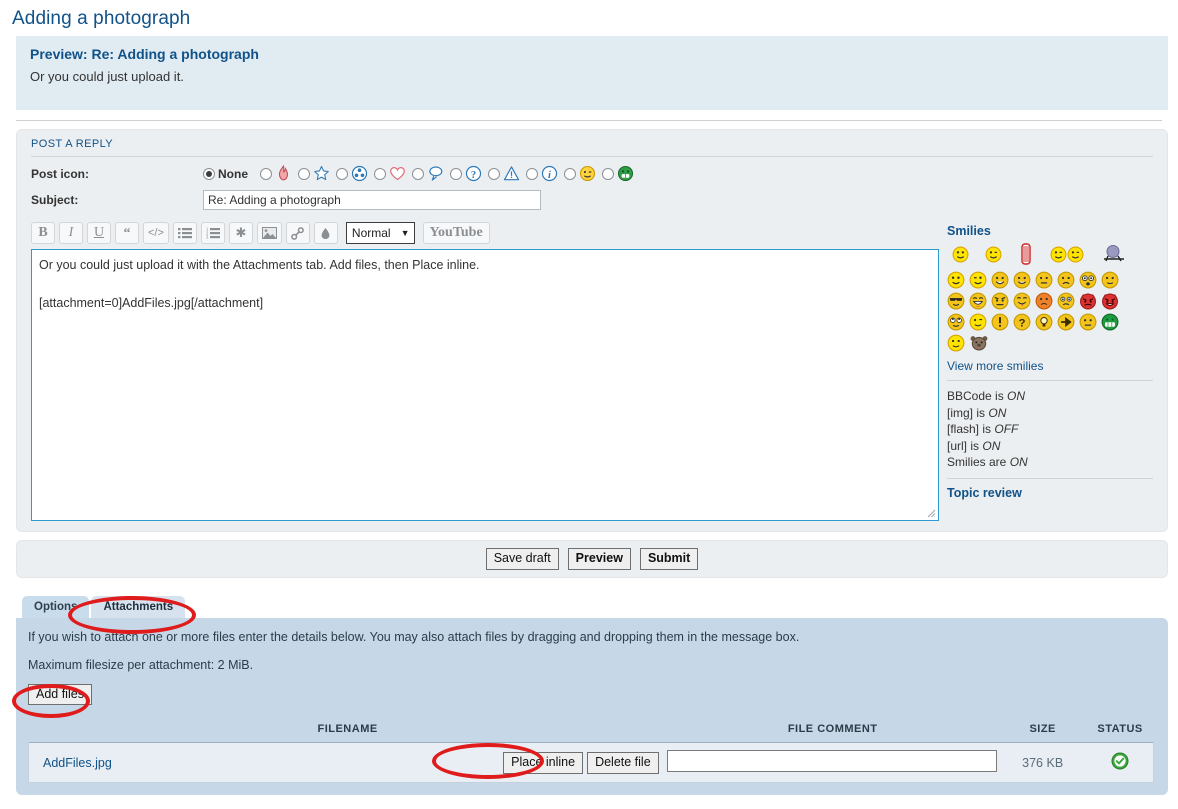 The image size is (1178, 809). What do you see at coordinates (1044, 280) in the screenshot?
I see `neutral-icon` at bounding box center [1044, 280].